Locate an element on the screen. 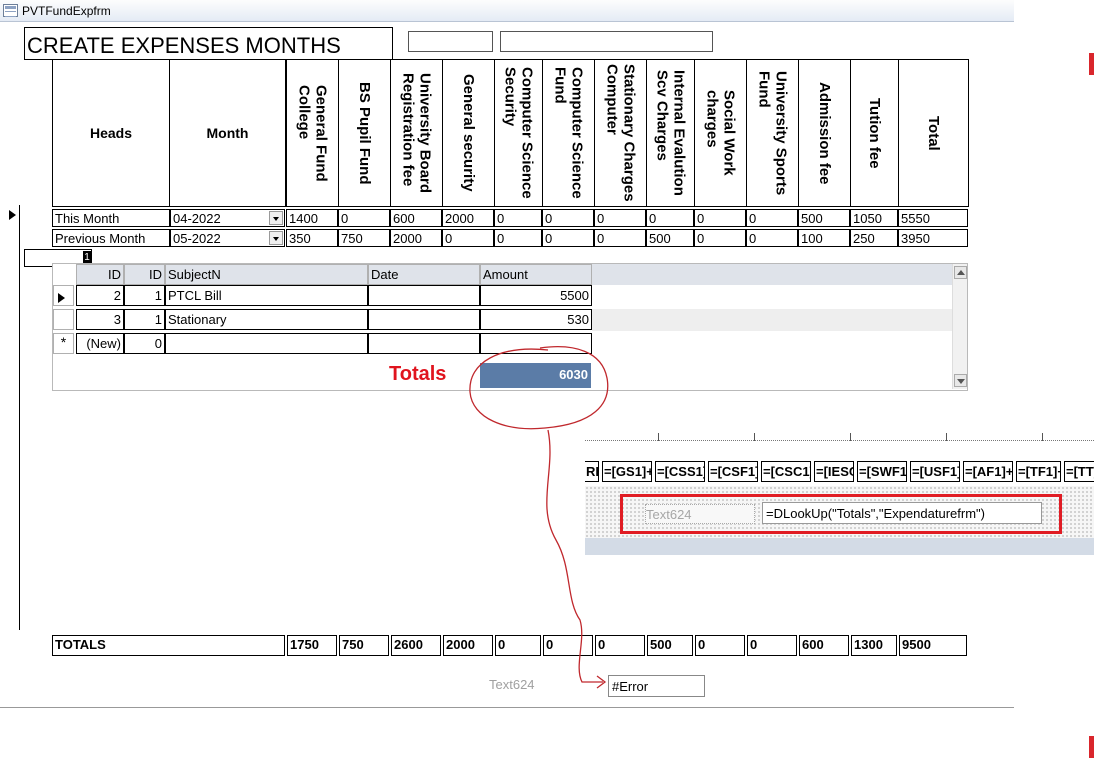 This screenshot has height=768, width=1094. totals-cell: 750 is located at coordinates (364, 645).